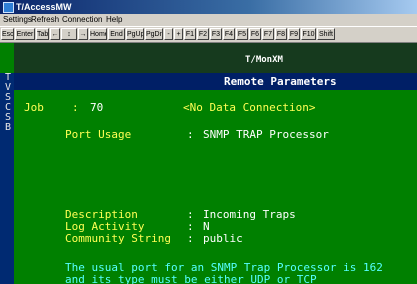 Image resolution: width=417 pixels, height=284 pixels. I want to click on program-title: T/MonXM, so click(264, 60).